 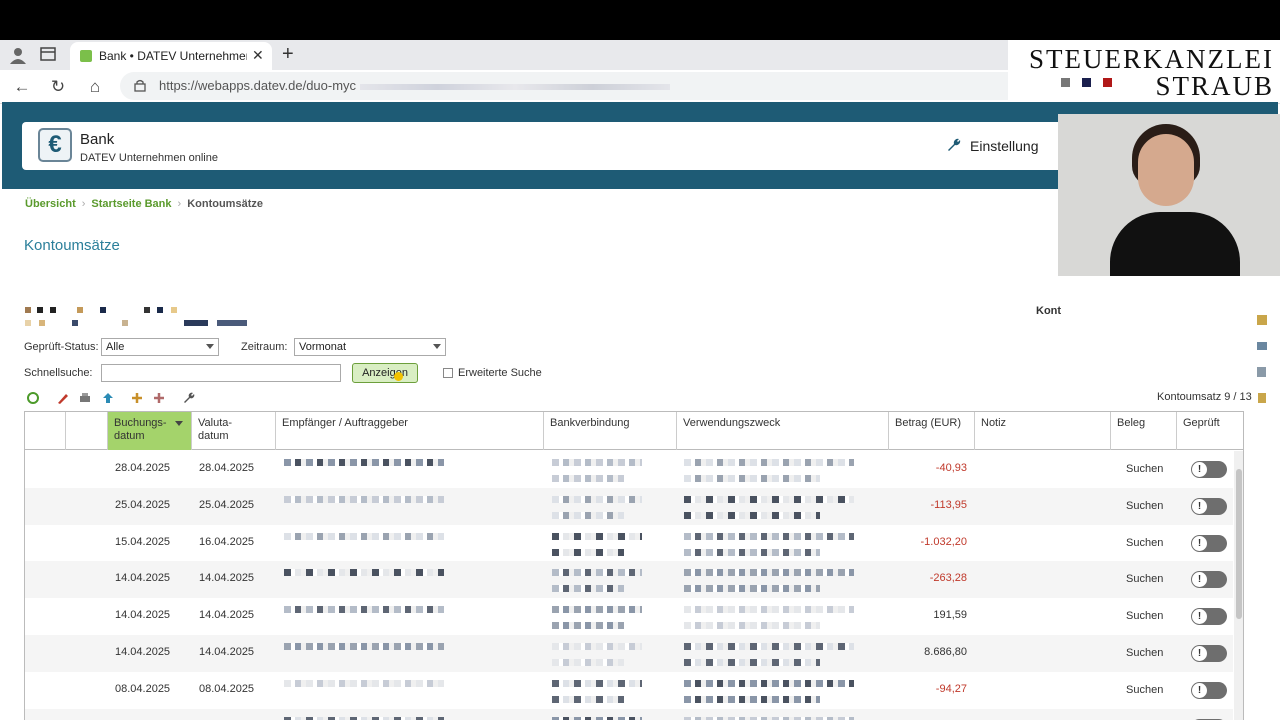 I want to click on breadcrumb-current: Kontoumsätze, so click(x=225, y=204).